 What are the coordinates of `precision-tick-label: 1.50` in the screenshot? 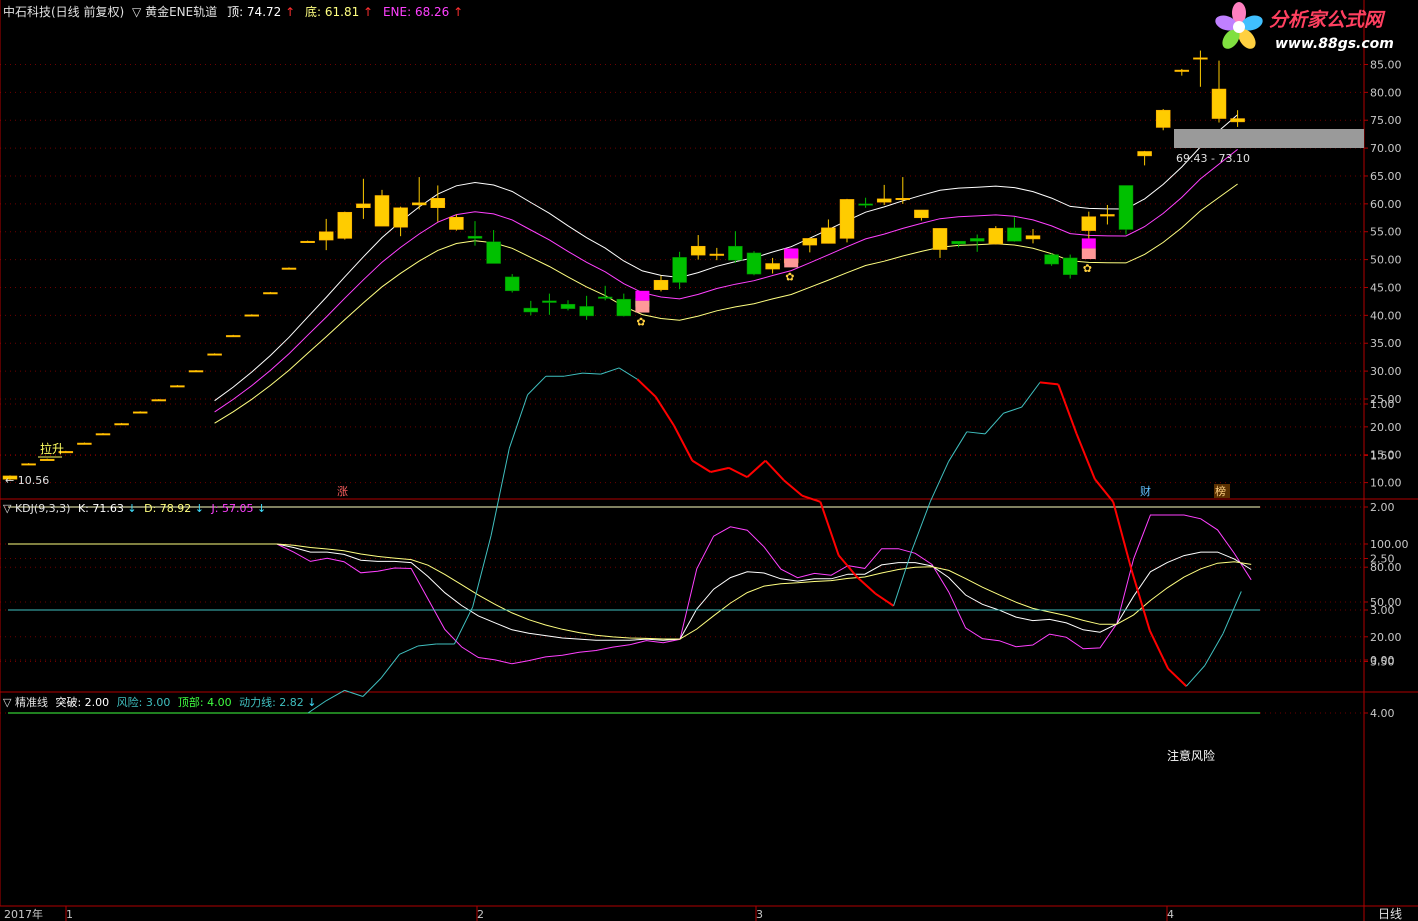 It's located at (1382, 456).